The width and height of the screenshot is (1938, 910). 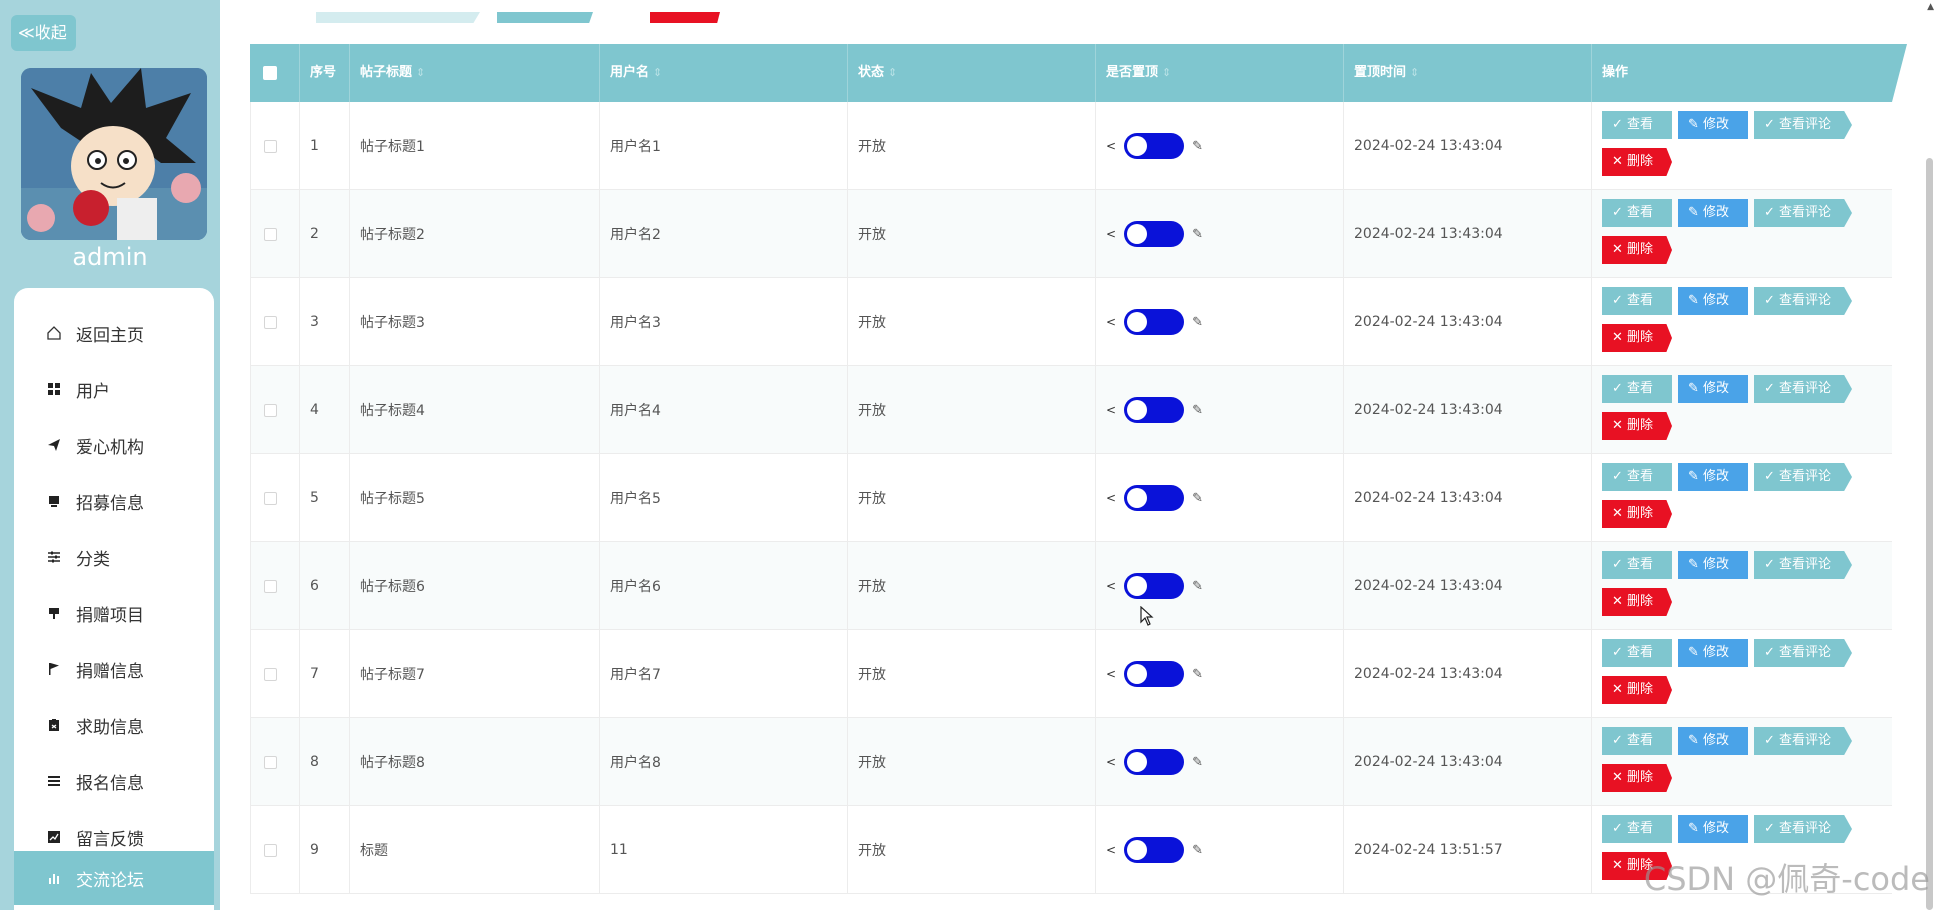 I want to click on clipboard-icon, so click(x=54, y=725).